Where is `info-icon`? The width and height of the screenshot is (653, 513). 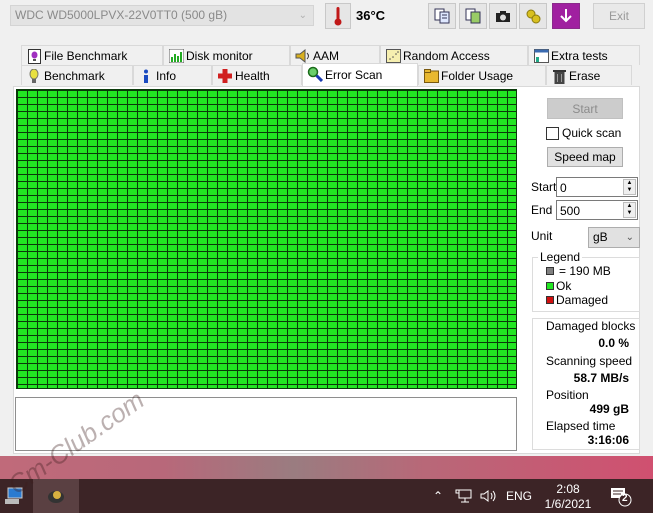 info-icon is located at coordinates (146, 76).